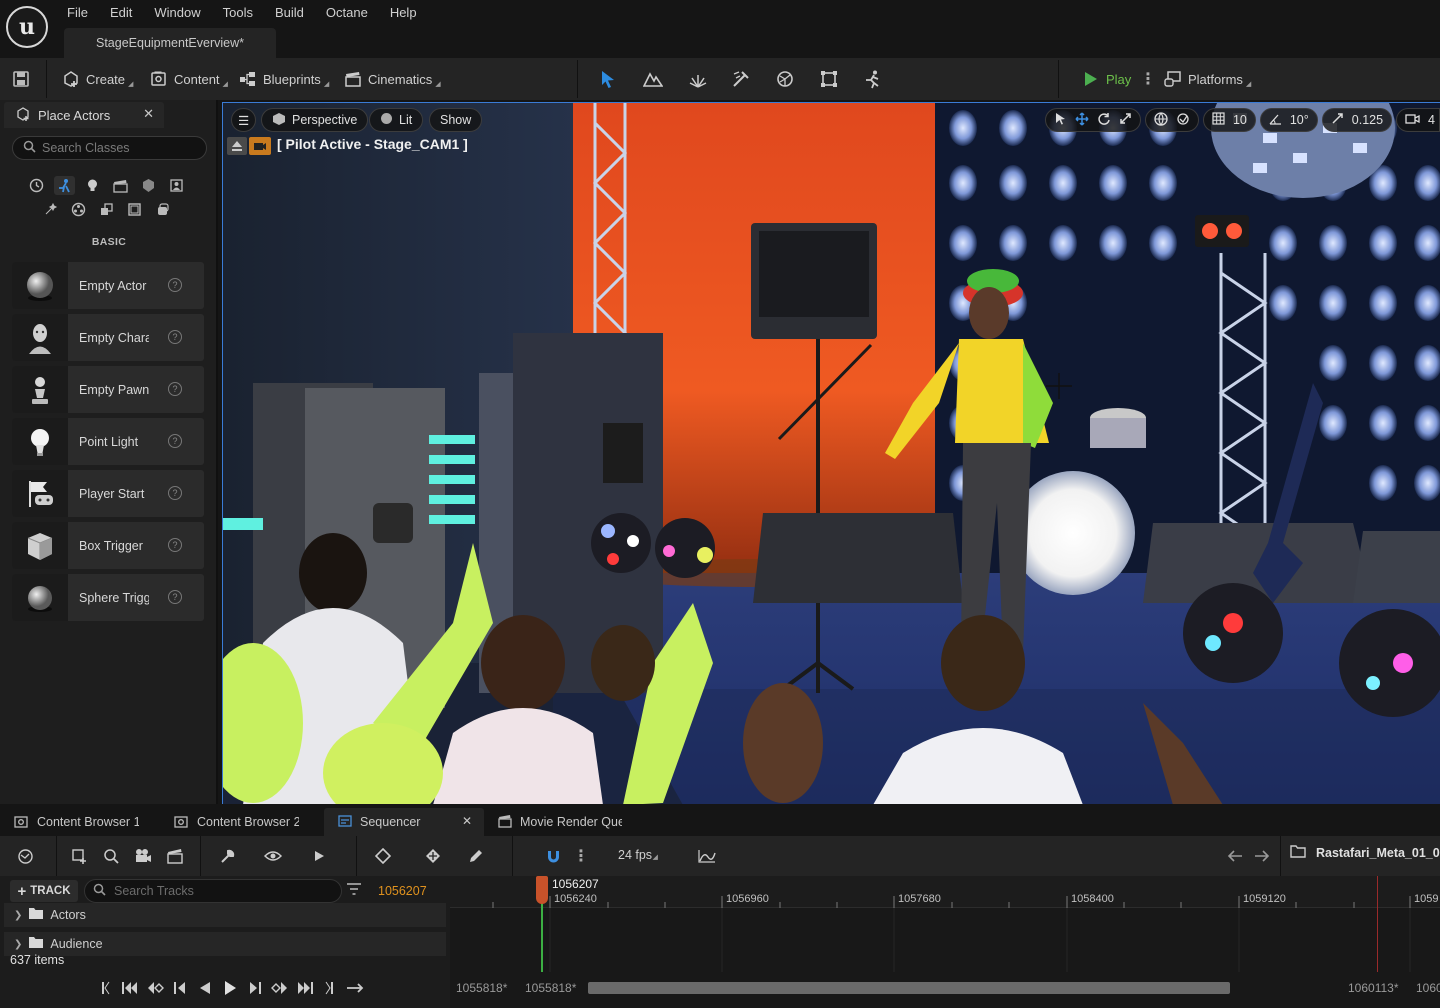  What do you see at coordinates (1161, 120) in the screenshot?
I see `world-globe-icon` at bounding box center [1161, 120].